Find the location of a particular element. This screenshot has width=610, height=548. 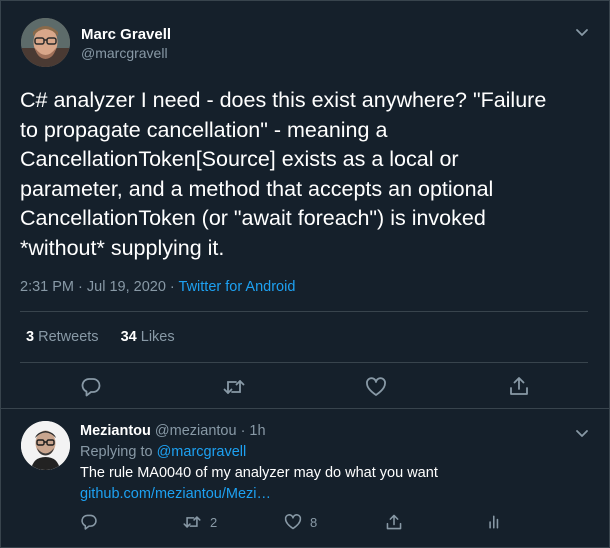

reply-time: · 1h is located at coordinates (251, 431).